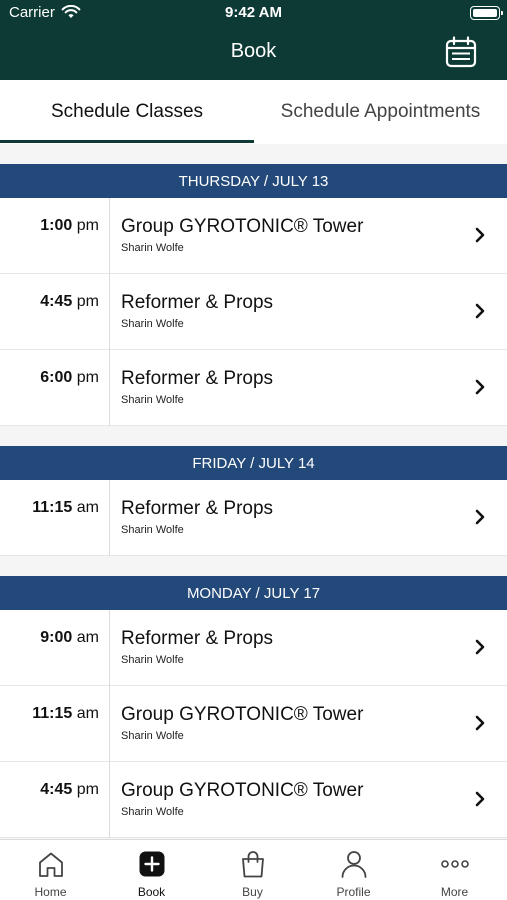  I want to click on schedule-tabs: Schedule Classes Schedule Appointments, so click(253, 112).